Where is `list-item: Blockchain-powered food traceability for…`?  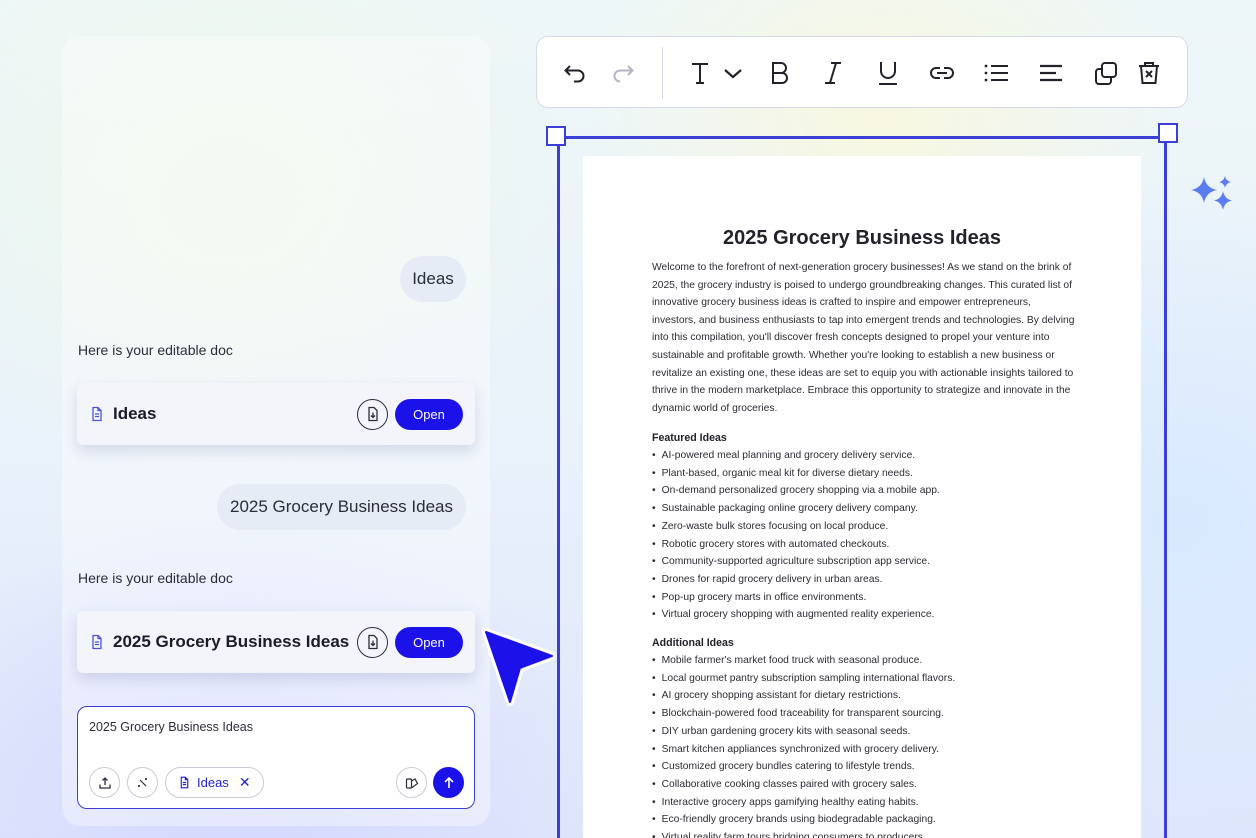 list-item: Blockchain-powered food traceability for… is located at coordinates (872, 714).